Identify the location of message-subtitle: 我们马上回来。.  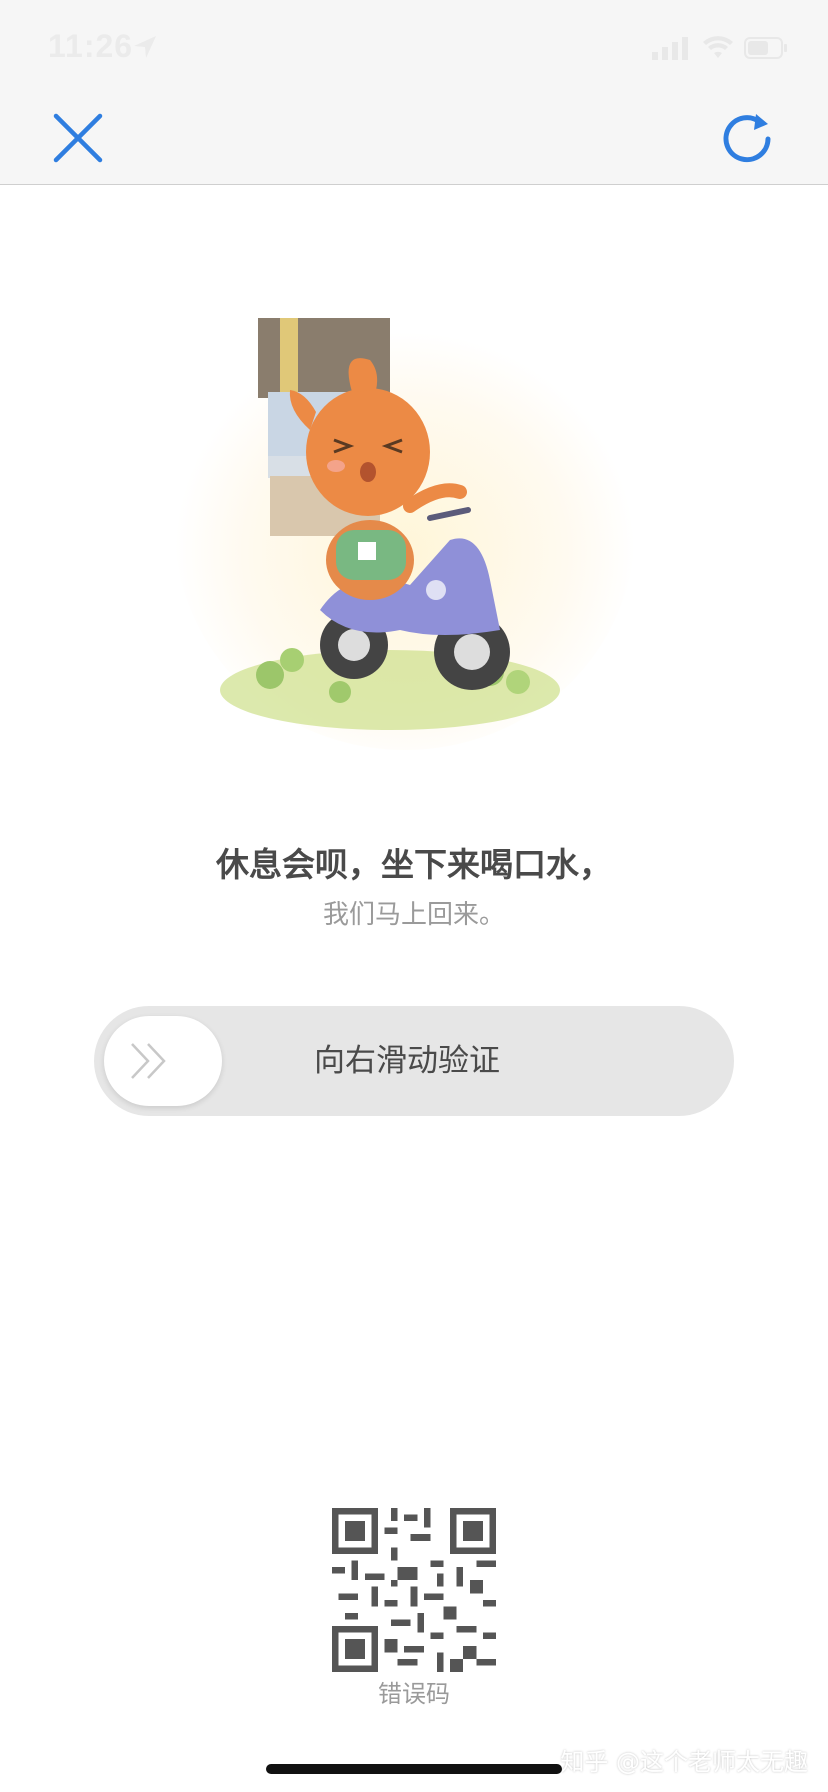
(413, 915).